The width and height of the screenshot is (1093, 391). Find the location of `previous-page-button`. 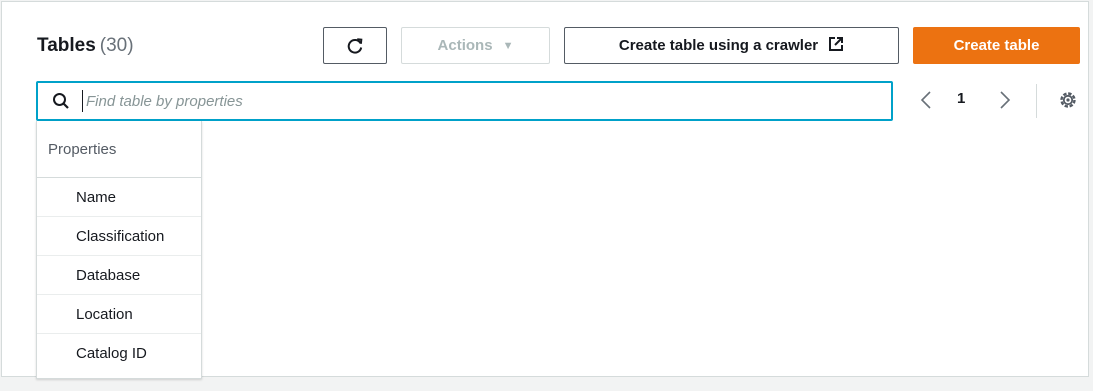

previous-page-button is located at coordinates (926, 100).